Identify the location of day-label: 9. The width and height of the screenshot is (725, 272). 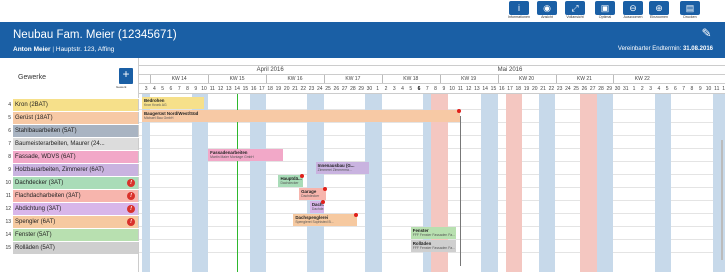
(196, 89).